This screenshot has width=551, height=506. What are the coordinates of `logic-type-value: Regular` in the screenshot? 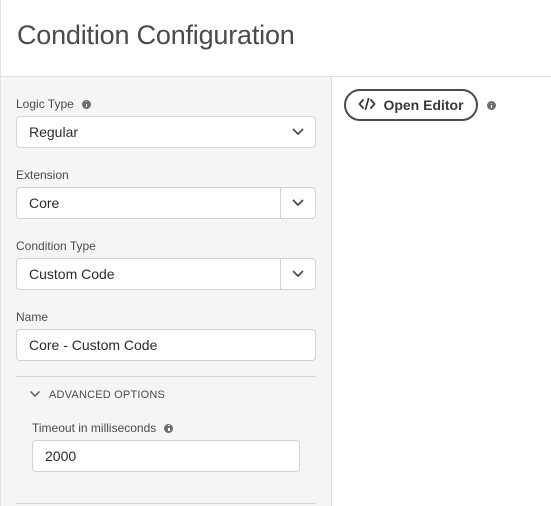 It's located at (54, 132).